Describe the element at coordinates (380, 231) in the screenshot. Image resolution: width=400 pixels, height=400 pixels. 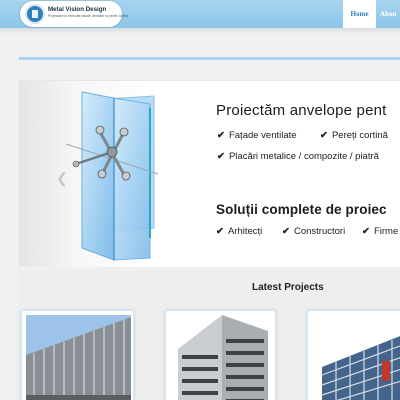
I see `audience-item: ✔ Firme` at that location.